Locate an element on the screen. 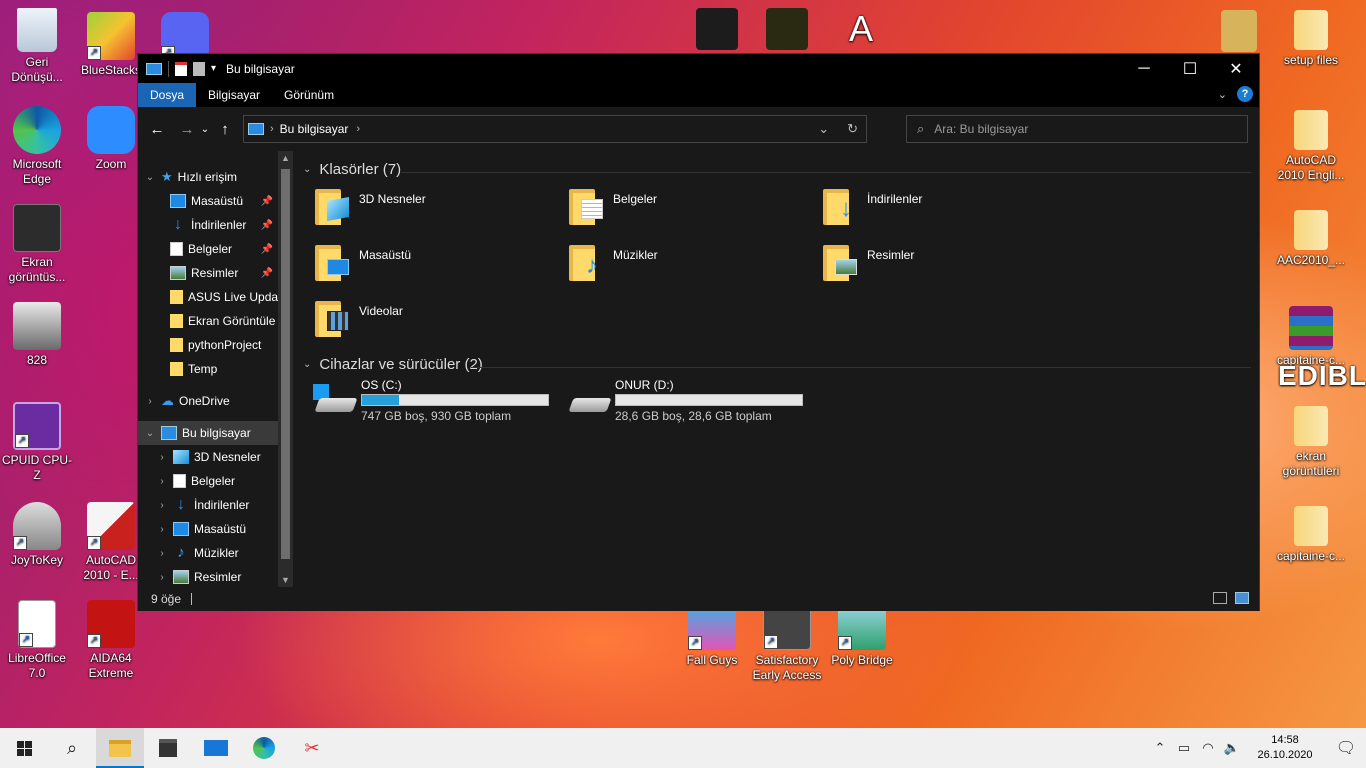  volume-icon: 🔈 is located at coordinates (1232, 748).